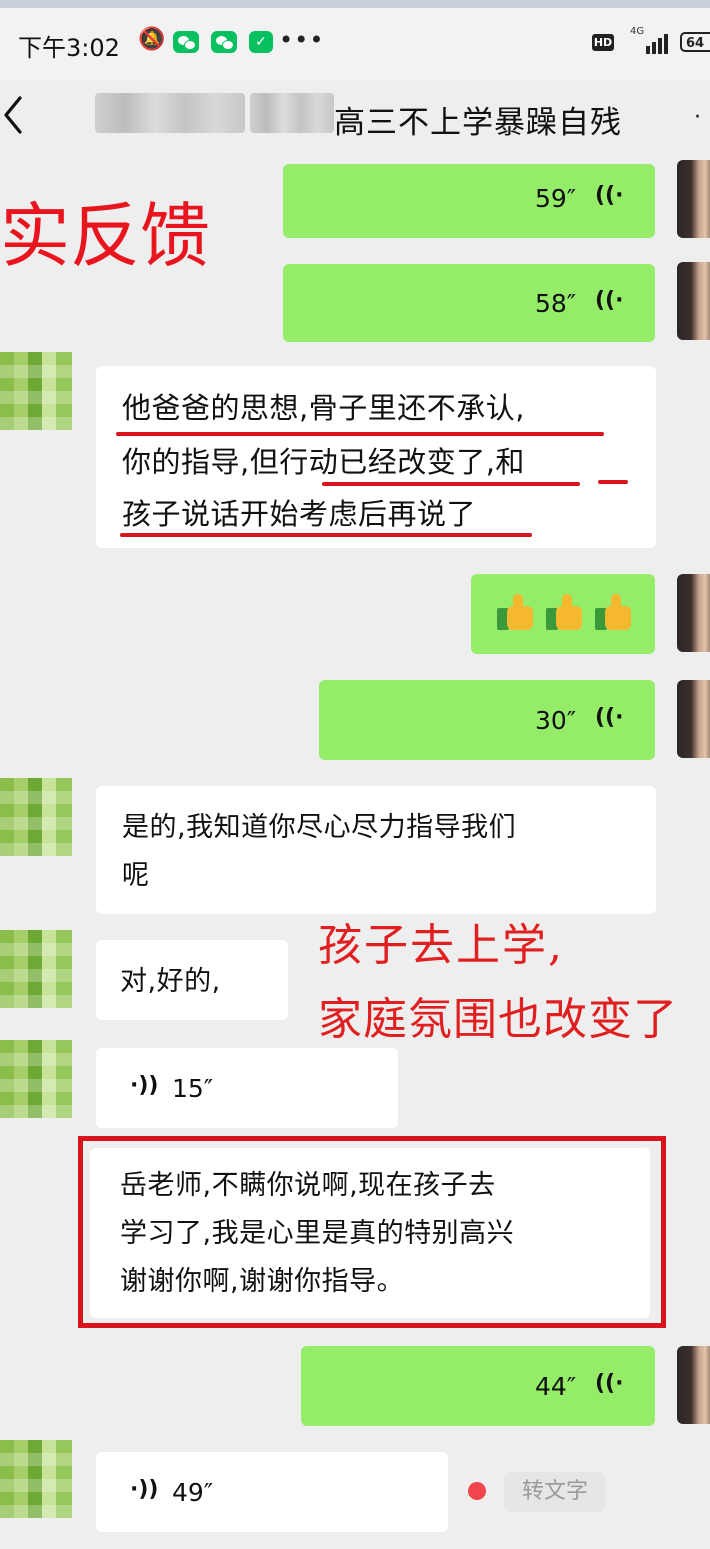 The width and height of the screenshot is (710, 1549). What do you see at coordinates (355, 4) in the screenshot?
I see `window-top-edge` at bounding box center [355, 4].